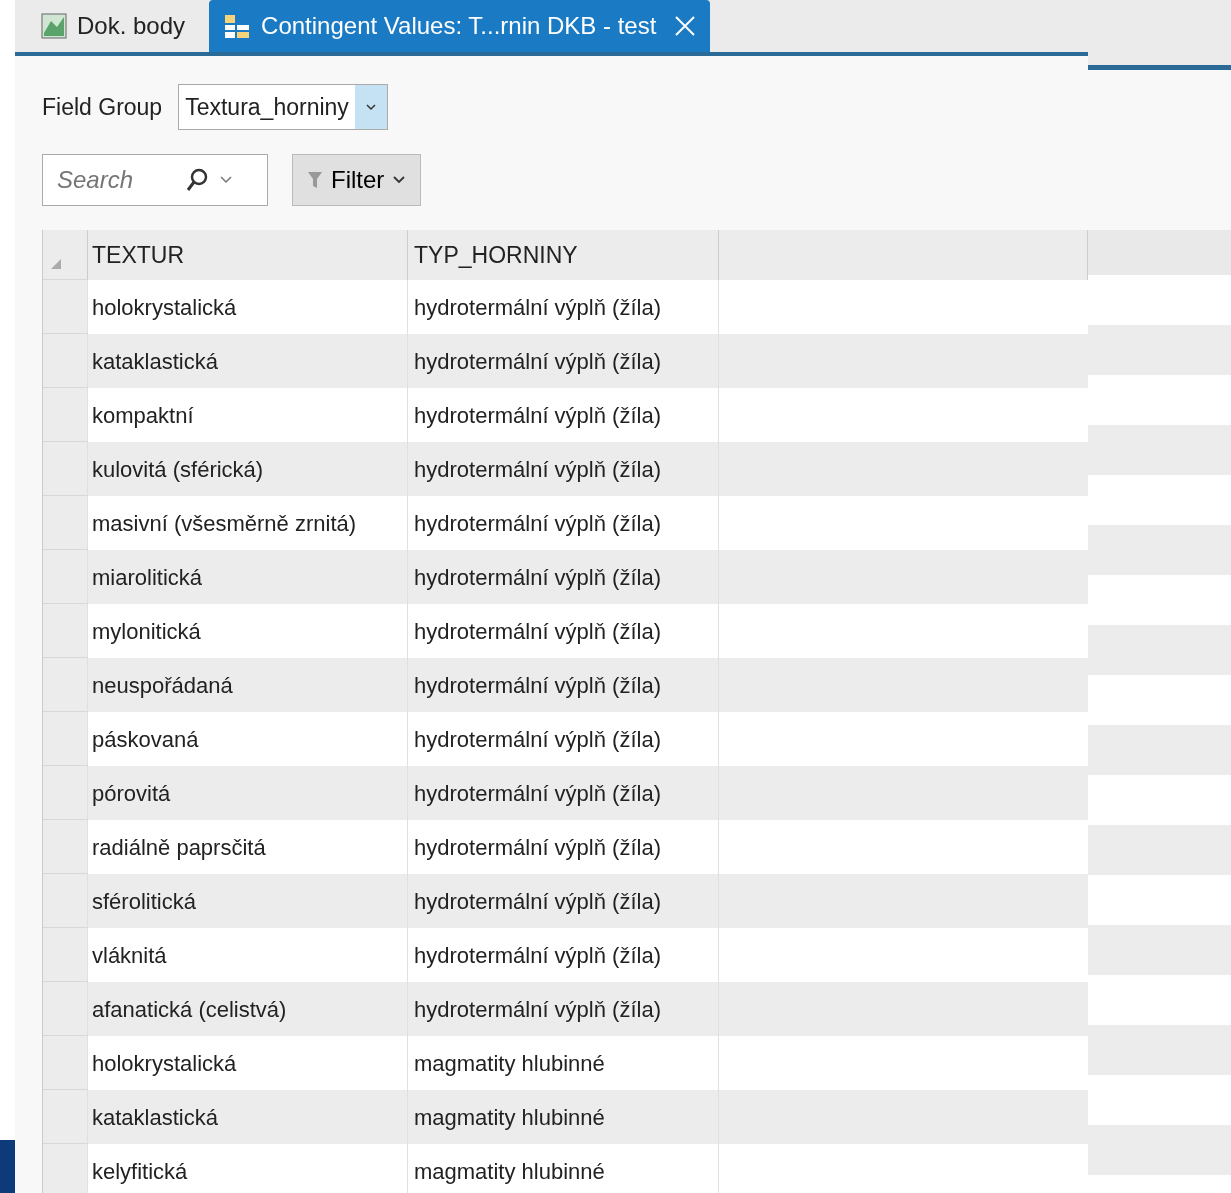 The width and height of the screenshot is (1231, 1193). What do you see at coordinates (283, 107) in the screenshot?
I see `field-group-dropdown: Textura_horniny` at bounding box center [283, 107].